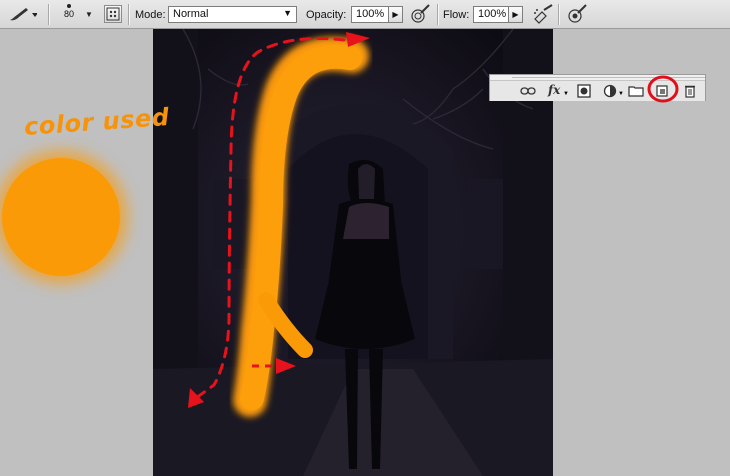 This screenshot has height=476, width=730. I want to click on flow-input: 100%, so click(491, 14).